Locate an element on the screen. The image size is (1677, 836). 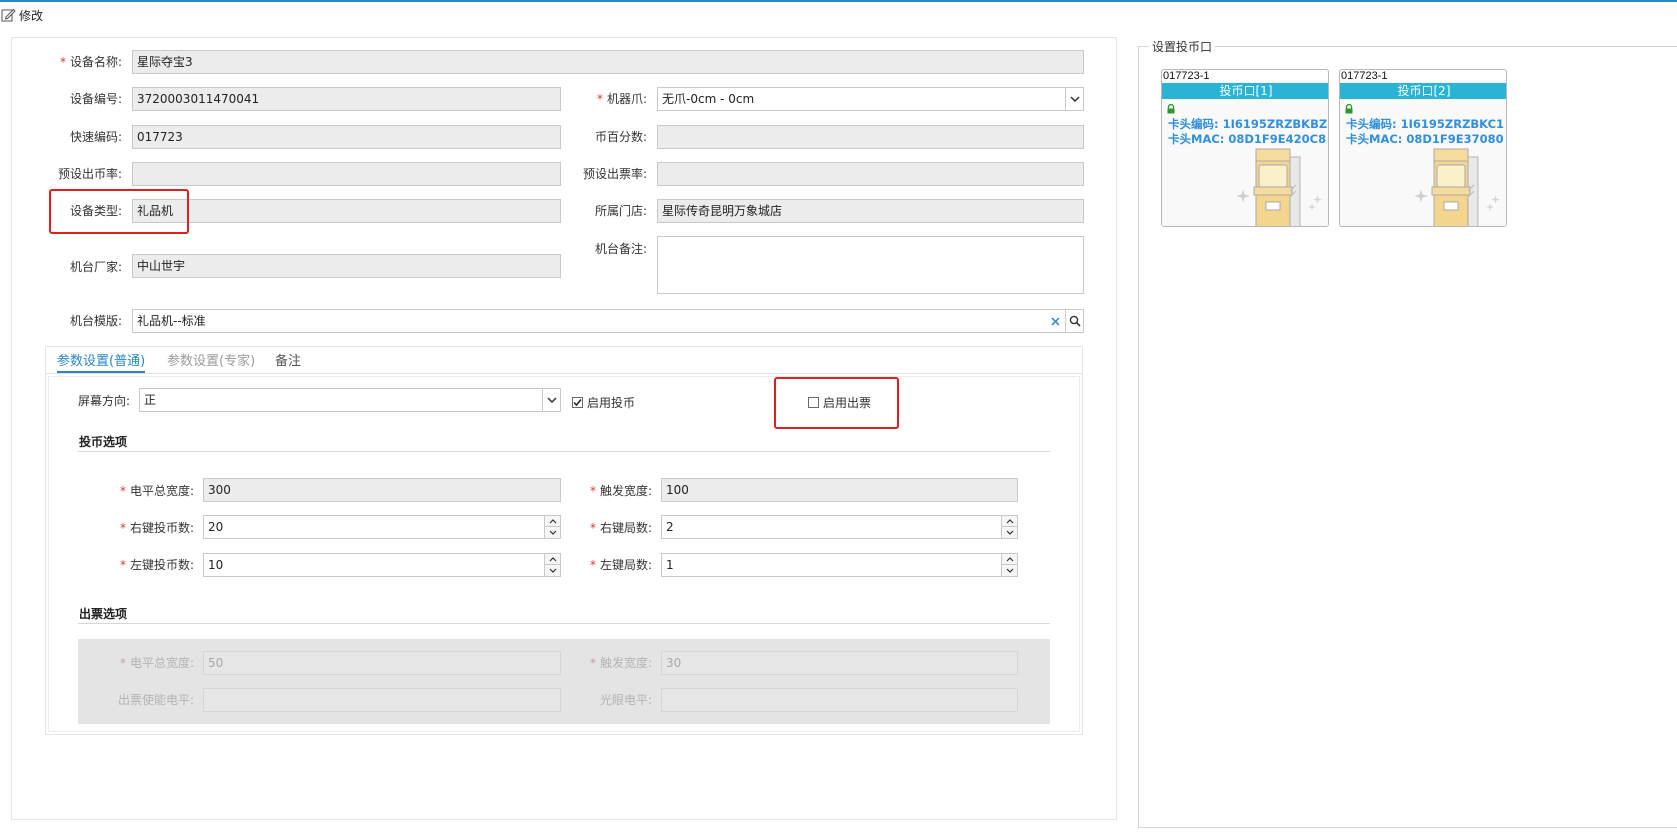
left-coins-value: 10 is located at coordinates (216, 565).